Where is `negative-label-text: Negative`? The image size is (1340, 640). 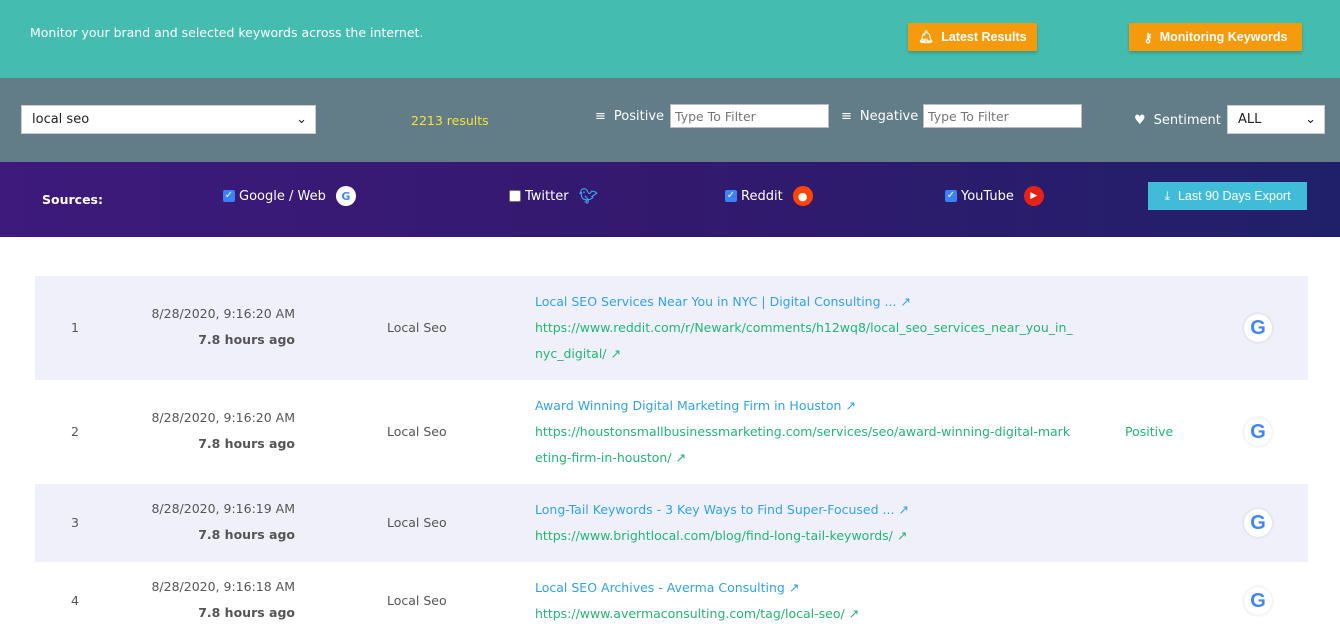
negative-label-text: Negative is located at coordinates (889, 116).